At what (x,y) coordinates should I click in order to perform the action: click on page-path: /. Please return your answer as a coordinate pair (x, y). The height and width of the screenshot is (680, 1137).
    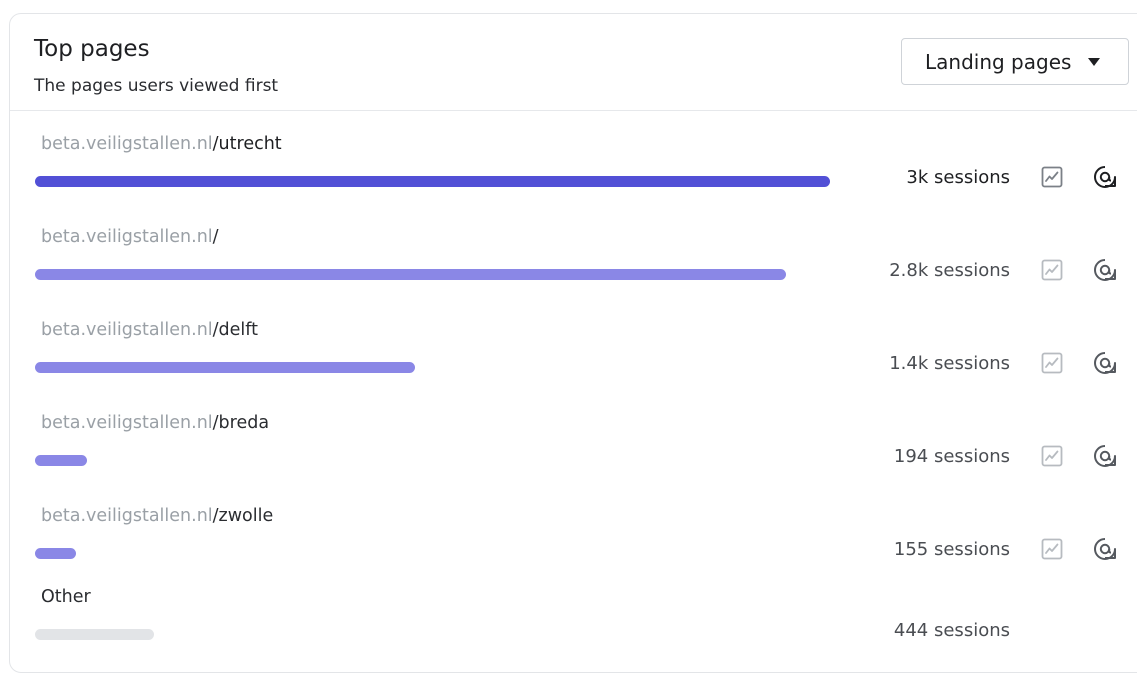
    Looking at the image, I should click on (215, 237).